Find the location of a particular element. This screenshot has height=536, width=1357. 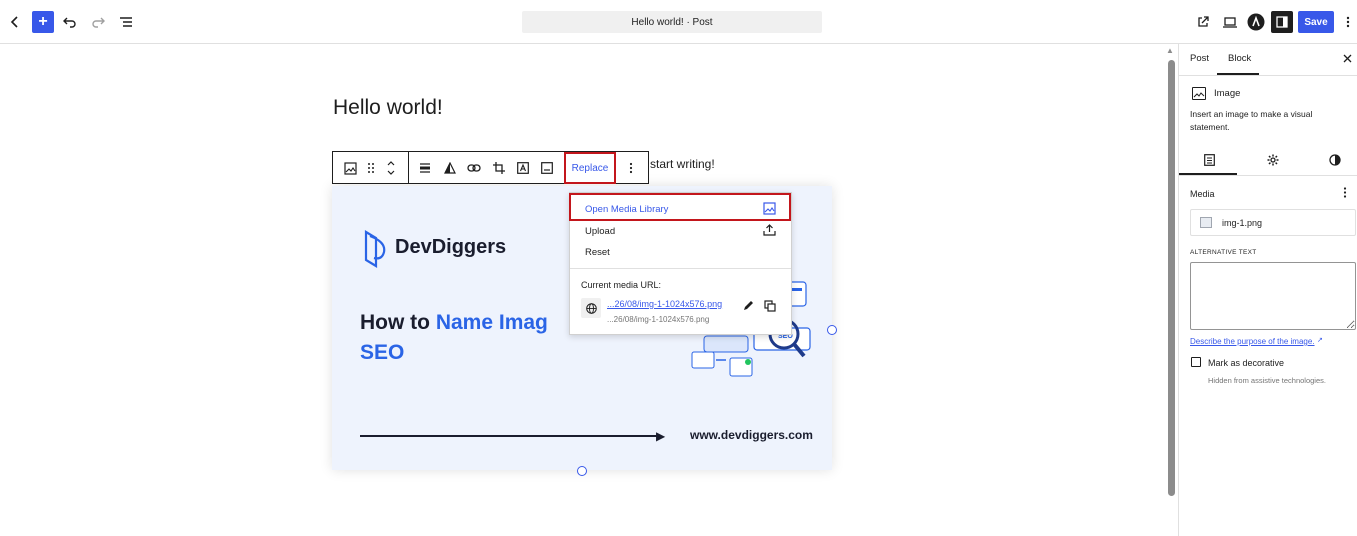

devdiggers-logo-icon is located at coordinates (375, 249).